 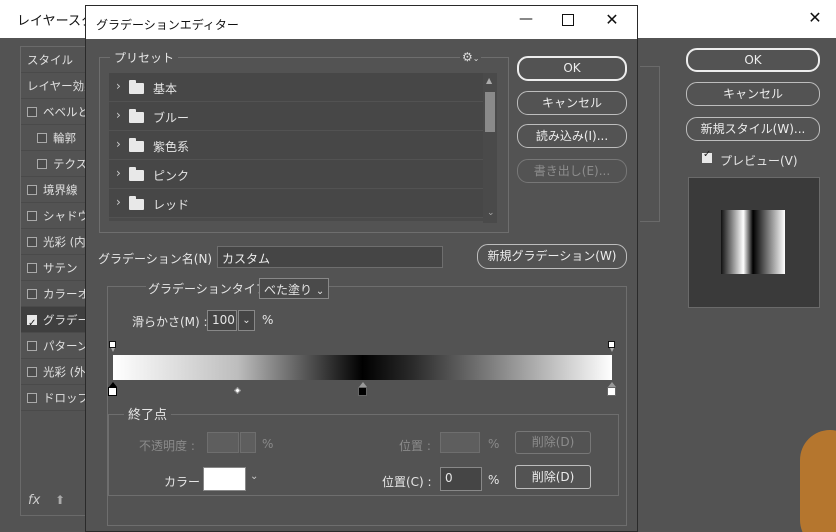 I want to click on gradient-type-label: グラデーションタイプ :, so click(x=212, y=288).